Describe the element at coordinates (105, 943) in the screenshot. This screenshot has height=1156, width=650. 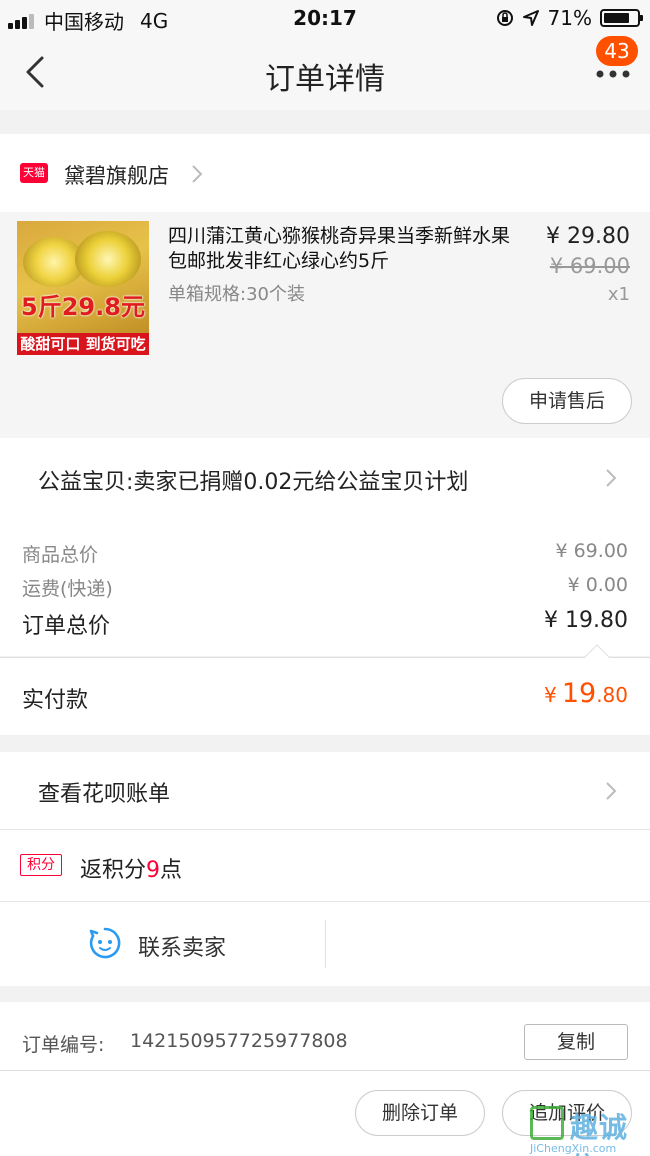
I see `chat-face-icon` at that location.